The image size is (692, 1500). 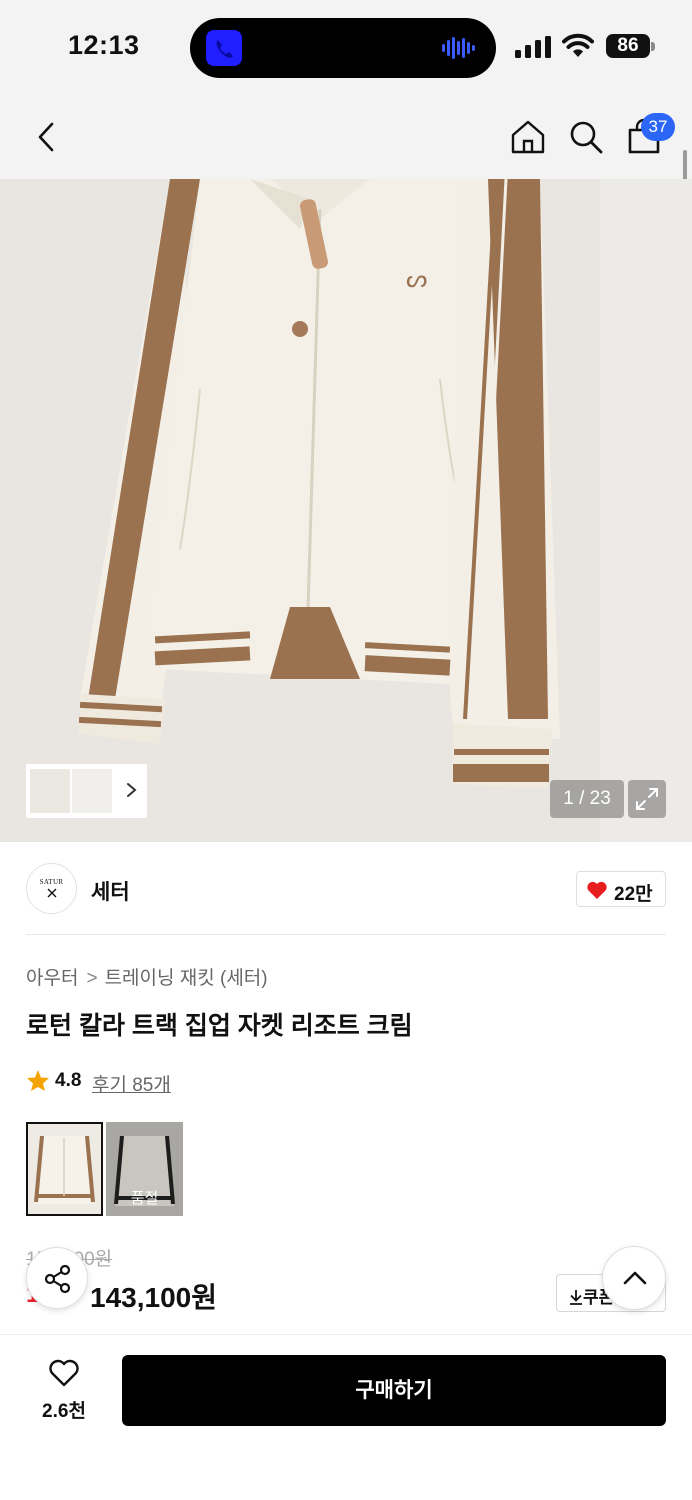 I want to click on divider, so click(x=346, y=934).